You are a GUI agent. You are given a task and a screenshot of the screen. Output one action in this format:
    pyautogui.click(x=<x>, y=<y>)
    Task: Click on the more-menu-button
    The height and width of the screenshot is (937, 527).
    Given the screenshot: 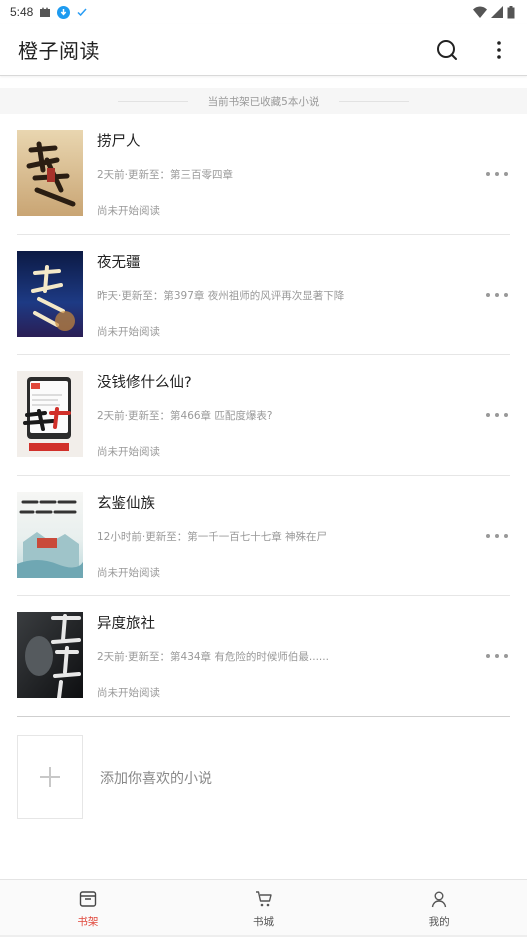 What is the action you would take?
    pyautogui.click(x=499, y=50)
    